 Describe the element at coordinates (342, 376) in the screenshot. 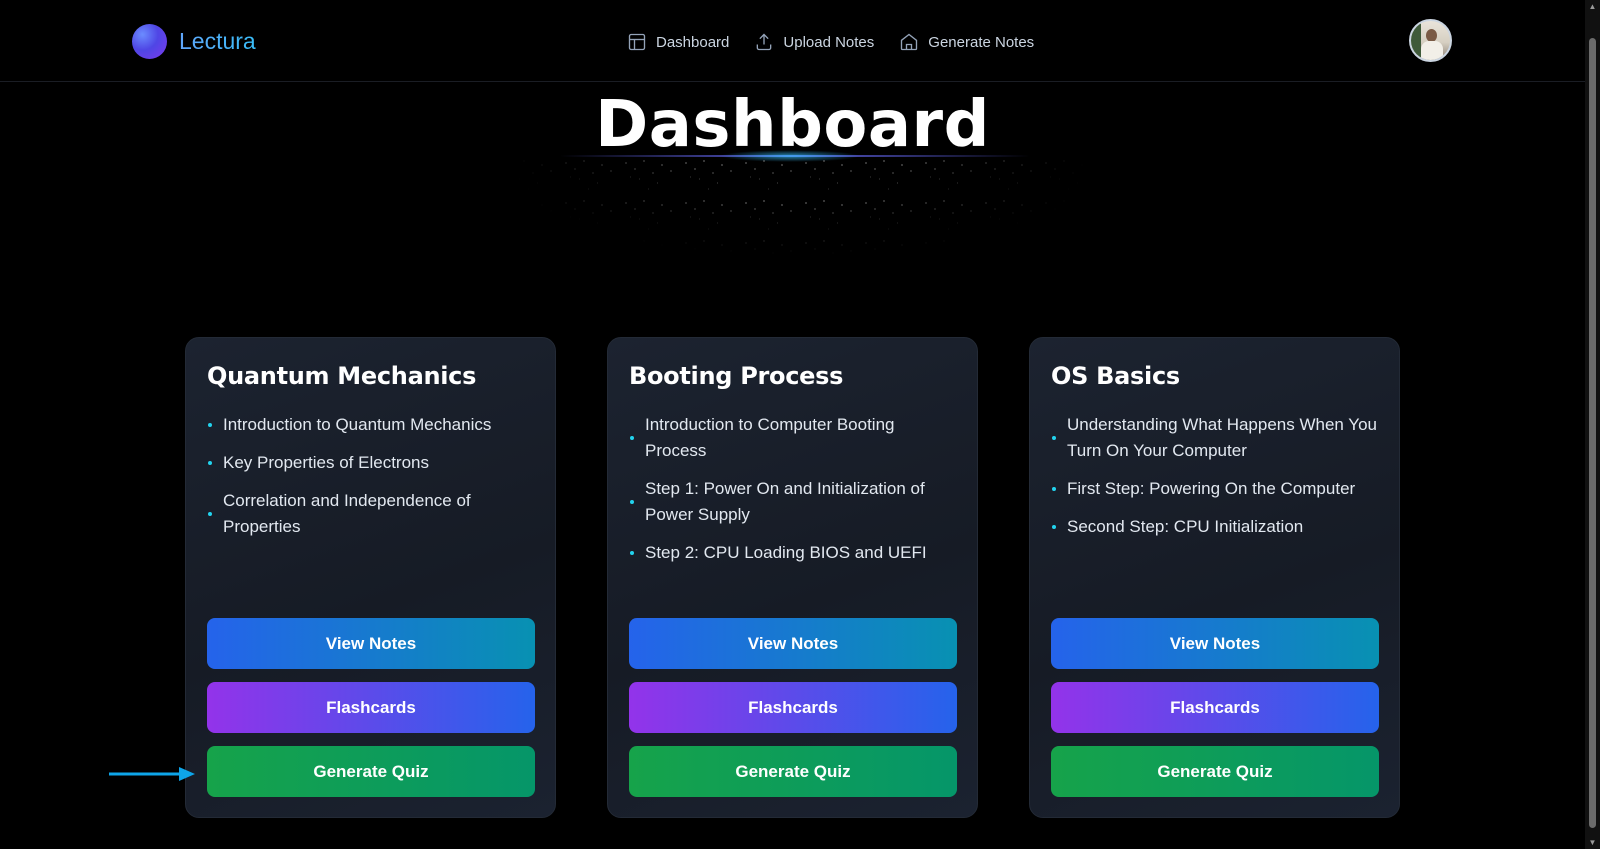

I see `card-title: Quantum Mechanics` at that location.